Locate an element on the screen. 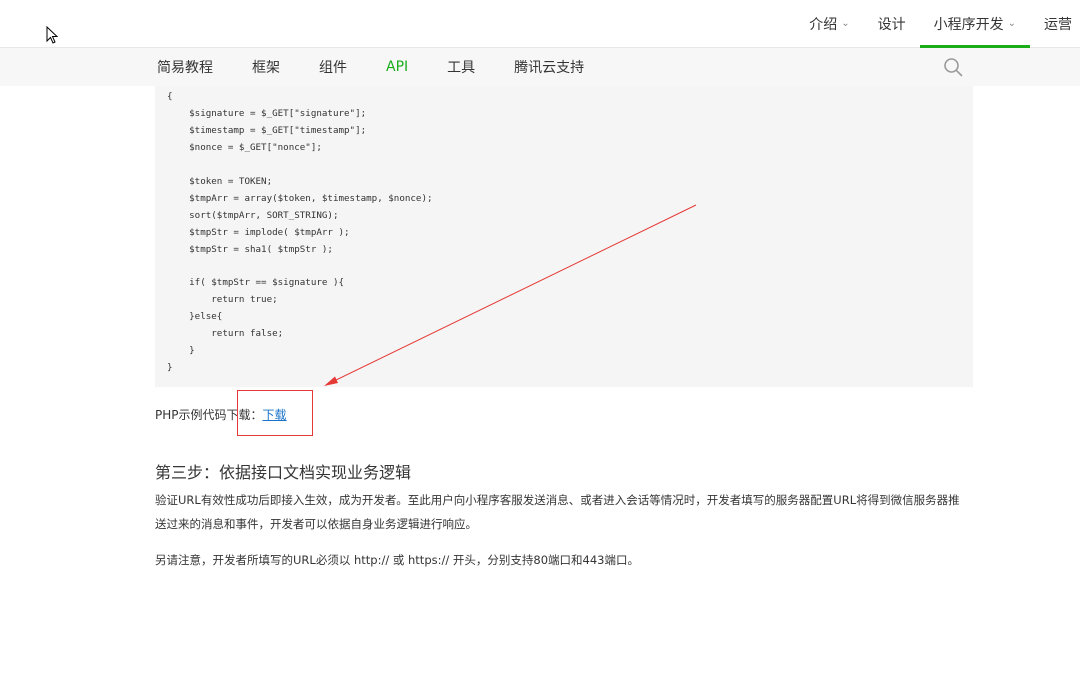  search-icon is located at coordinates (953, 67).